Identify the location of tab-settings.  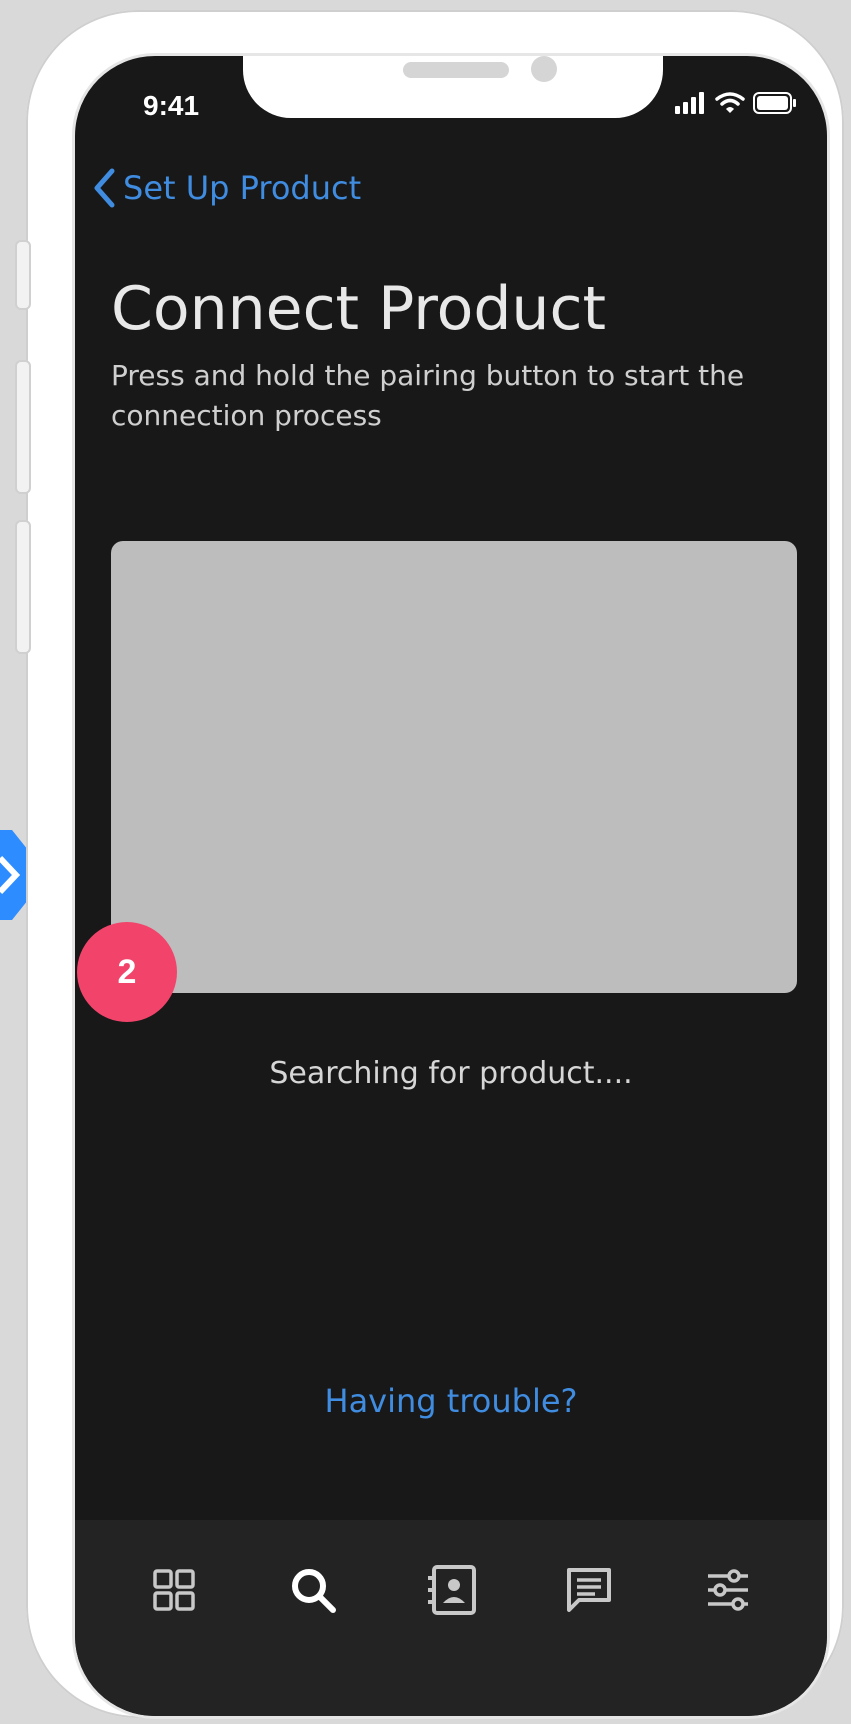
(728, 1590).